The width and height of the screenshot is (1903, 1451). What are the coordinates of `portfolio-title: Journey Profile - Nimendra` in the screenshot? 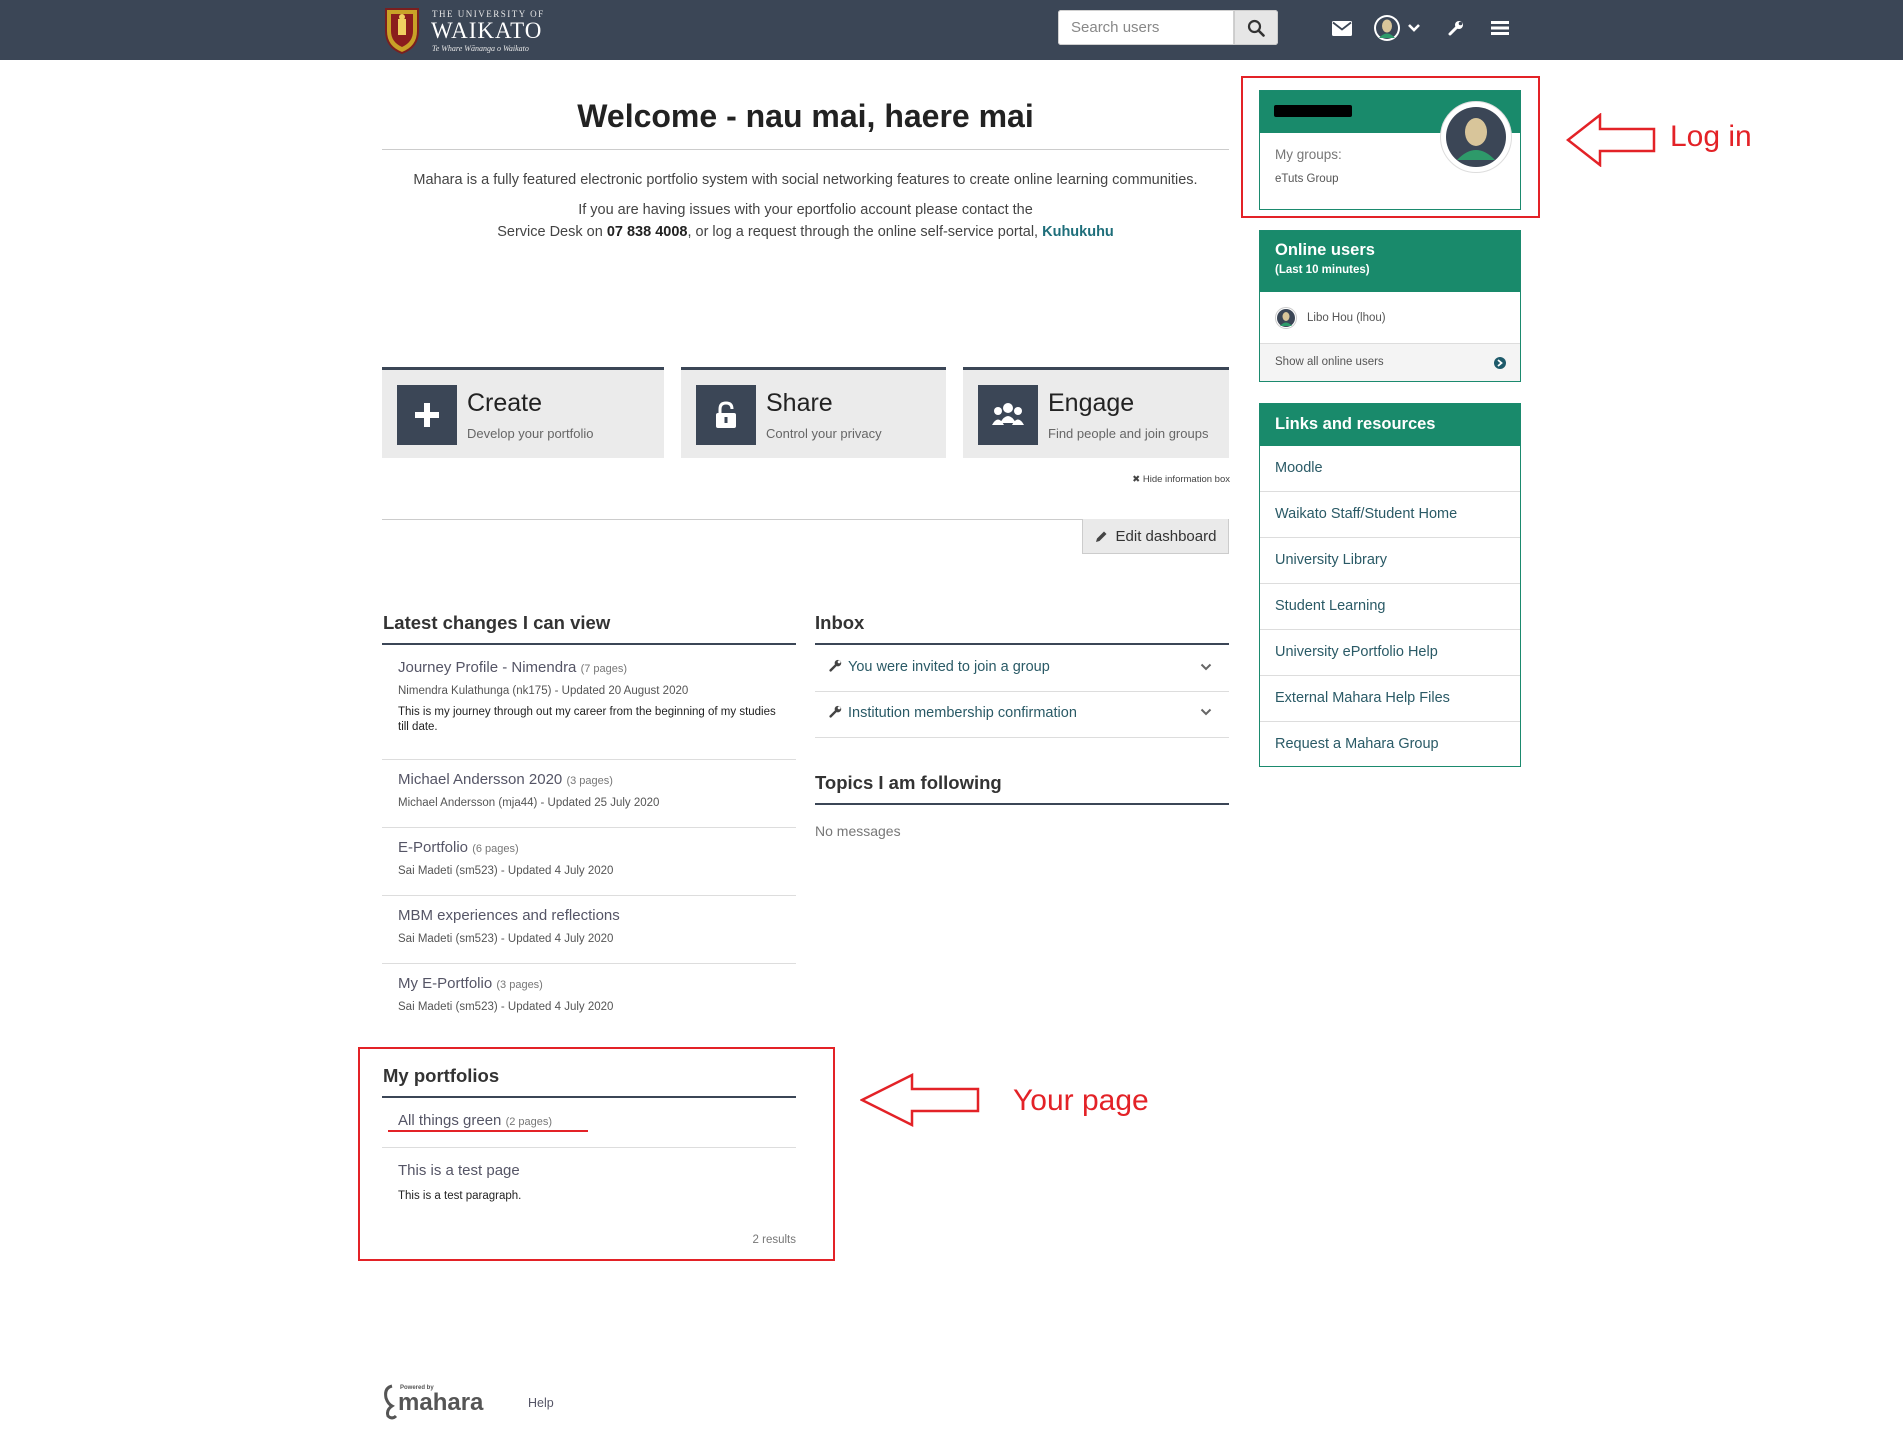 It's located at (487, 667).